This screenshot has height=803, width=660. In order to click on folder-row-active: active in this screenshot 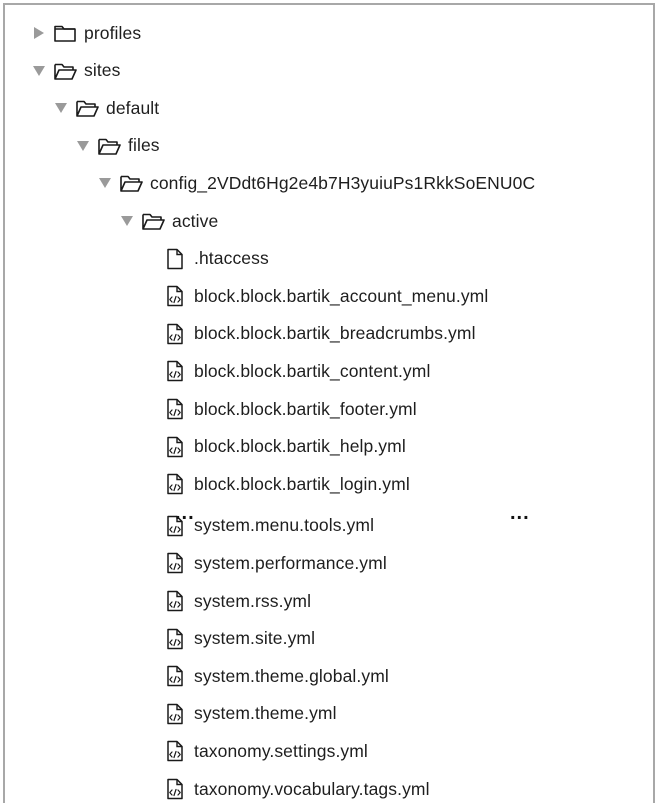, I will do `click(329, 221)`.